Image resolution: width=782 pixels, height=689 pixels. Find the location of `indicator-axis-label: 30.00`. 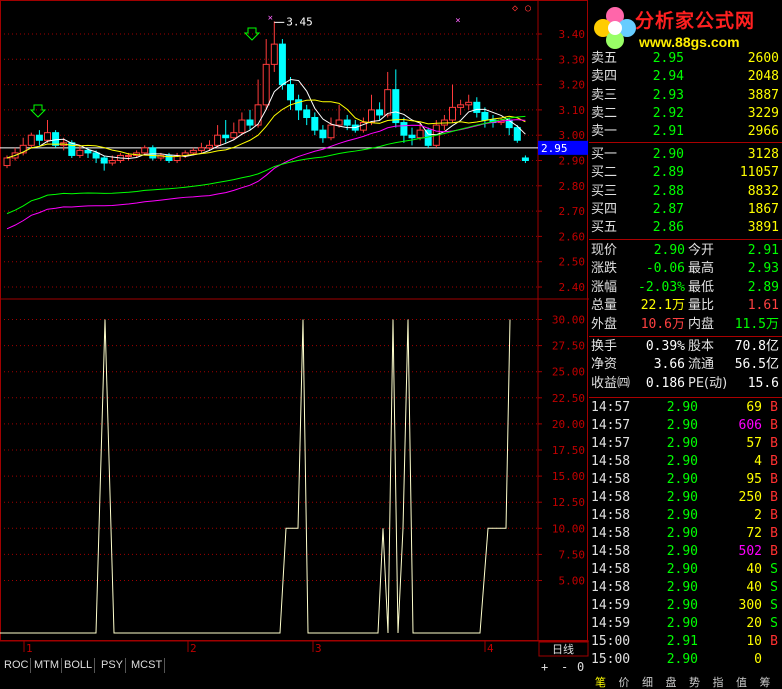

indicator-axis-label: 30.00 is located at coordinates (568, 320).